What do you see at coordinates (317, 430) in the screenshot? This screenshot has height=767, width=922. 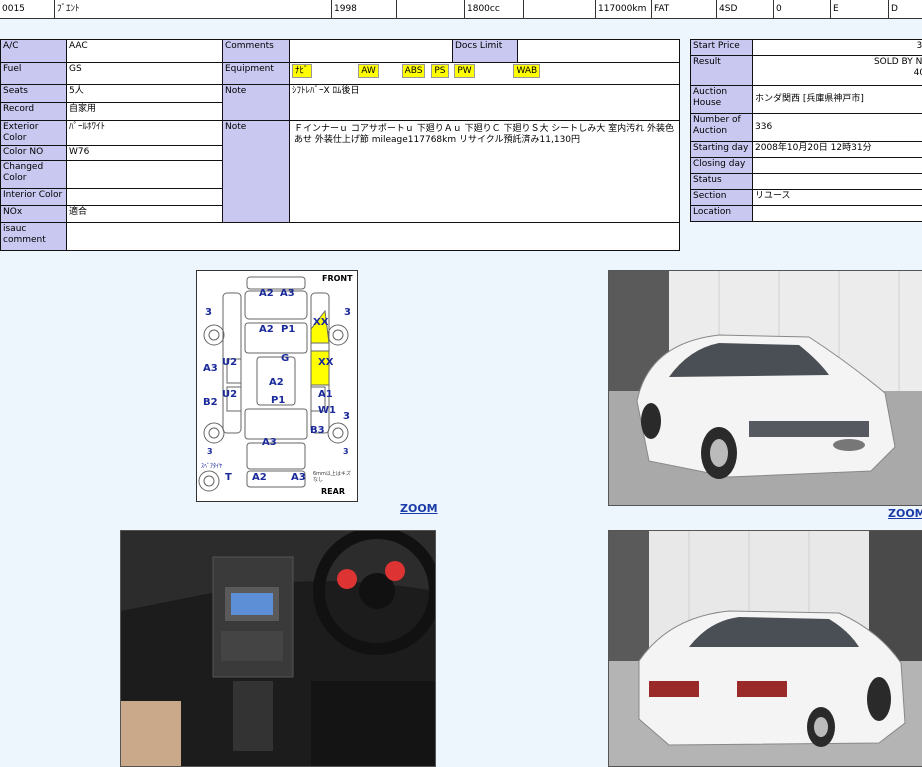 I see `damage-code: B3` at bounding box center [317, 430].